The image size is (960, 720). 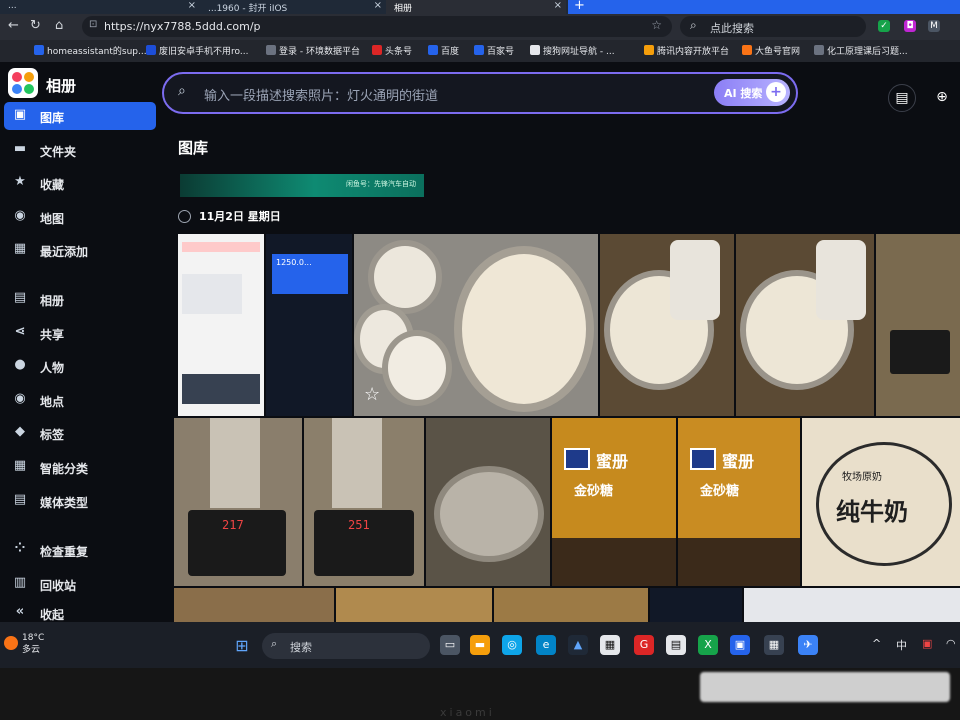 I want to click on store-icon: ▤, so click(x=676, y=645).